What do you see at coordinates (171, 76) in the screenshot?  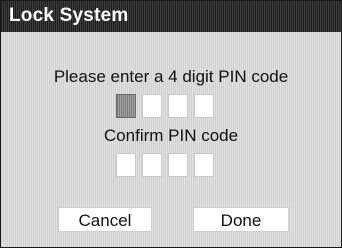 I see `enter-pin-prompt: Please enter a 4 digit PIN code` at bounding box center [171, 76].